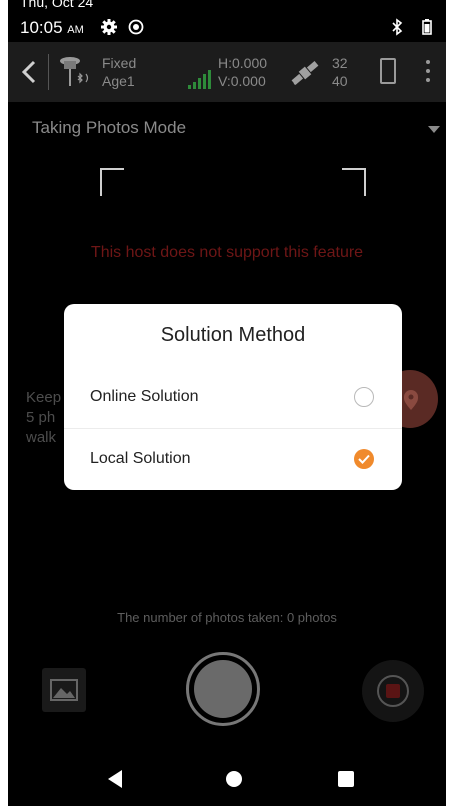  Describe the element at coordinates (227, 129) in the screenshot. I see `mode-dropdown: Taking Photos Mode` at that location.